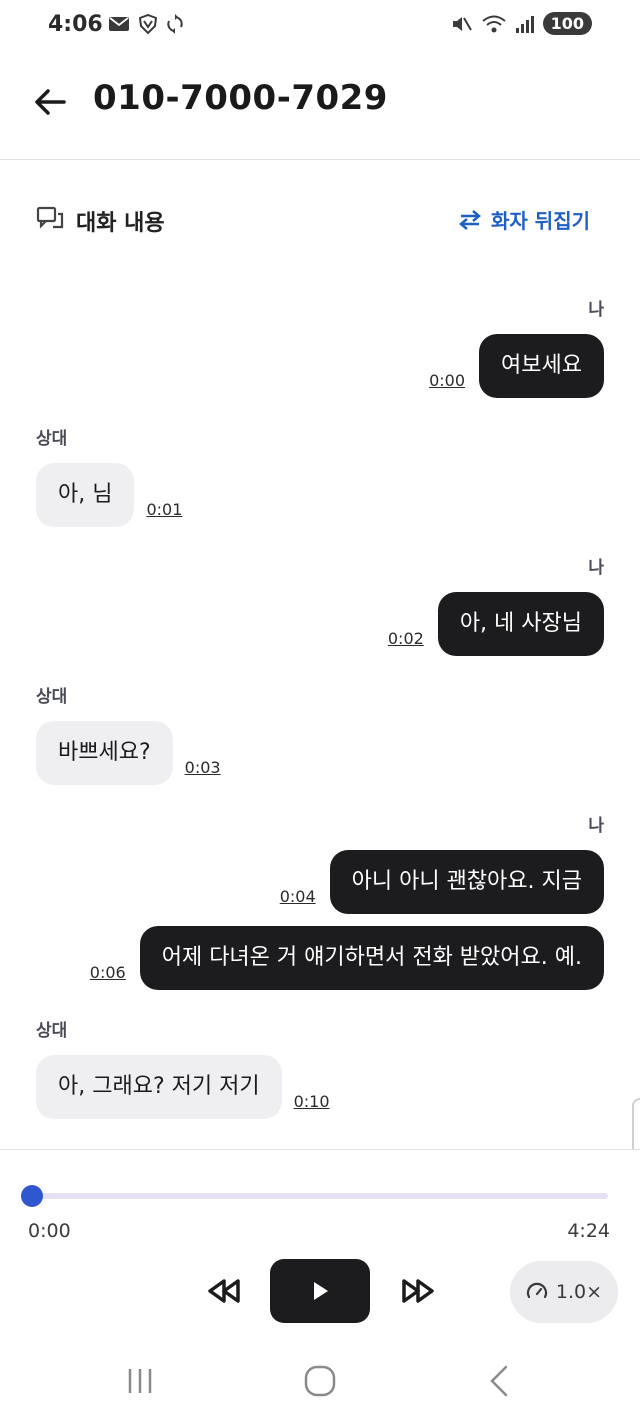 This screenshot has width=640, height=1422. I want to click on message-group: 나 0:00 여보세요, so click(320, 346).